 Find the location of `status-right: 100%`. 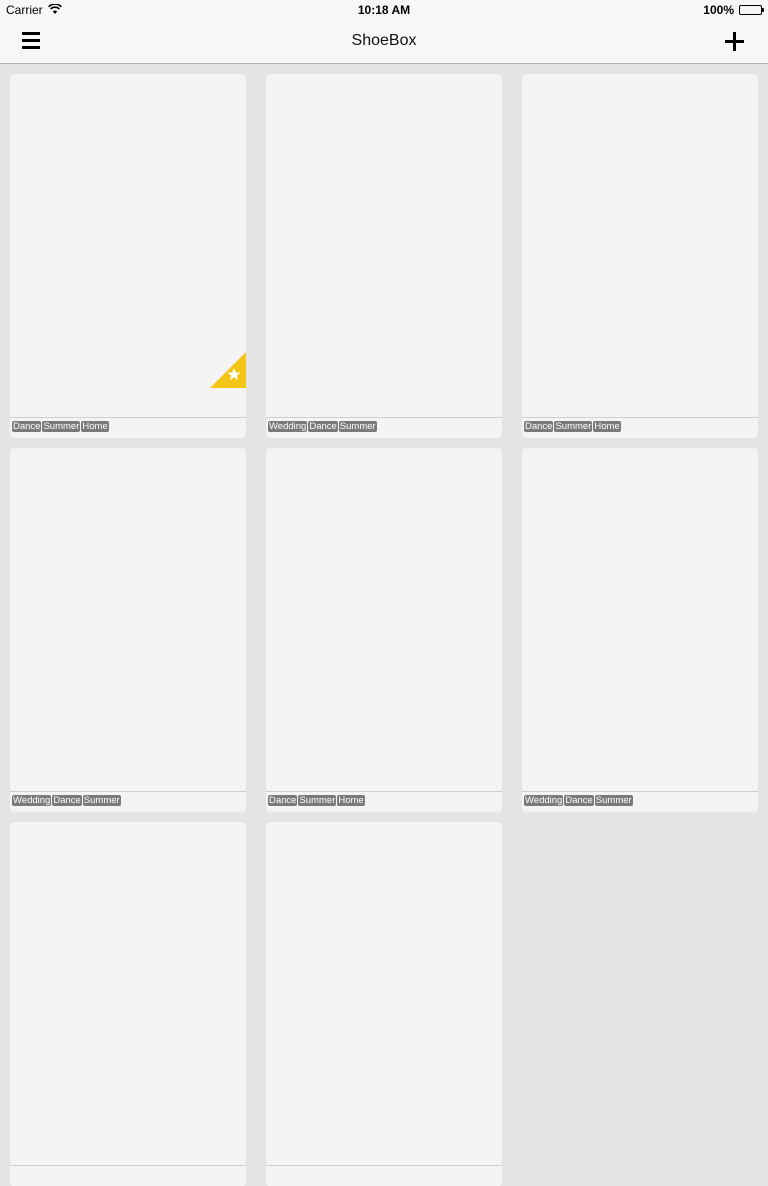

status-right: 100% is located at coordinates (733, 10).